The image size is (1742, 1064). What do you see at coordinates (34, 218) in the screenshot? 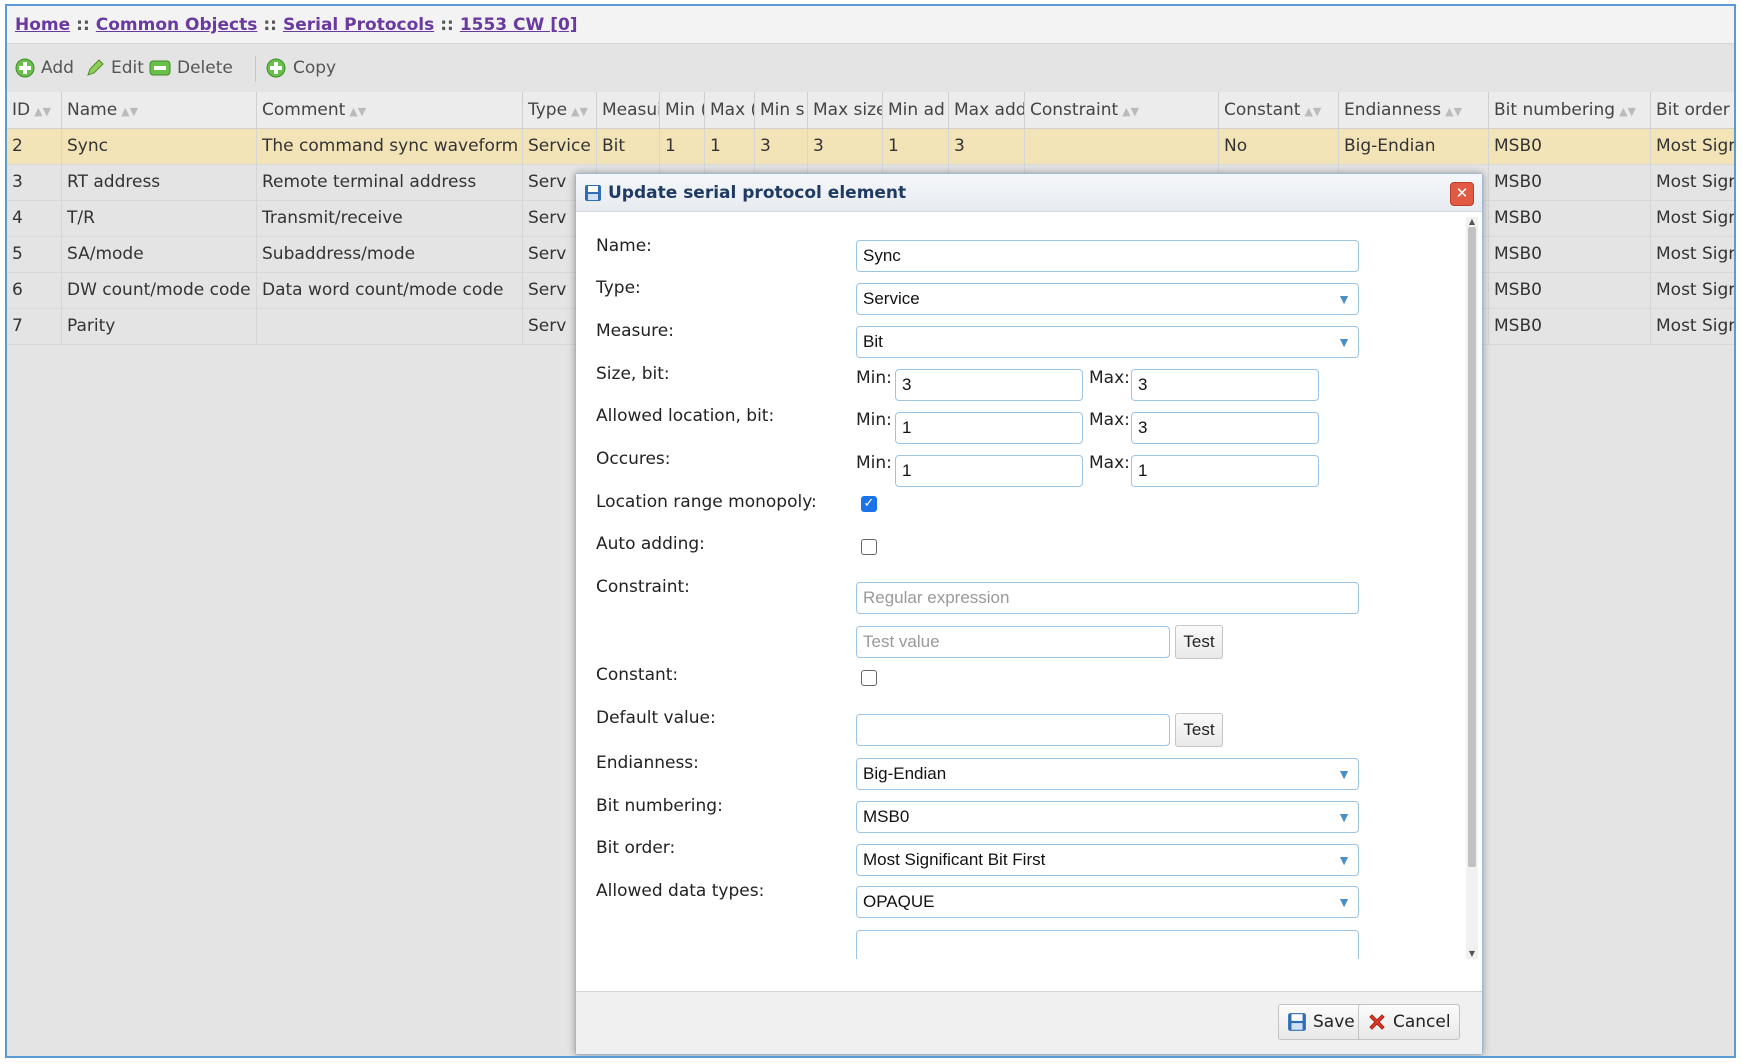
I see `cell-id: 4` at bounding box center [34, 218].